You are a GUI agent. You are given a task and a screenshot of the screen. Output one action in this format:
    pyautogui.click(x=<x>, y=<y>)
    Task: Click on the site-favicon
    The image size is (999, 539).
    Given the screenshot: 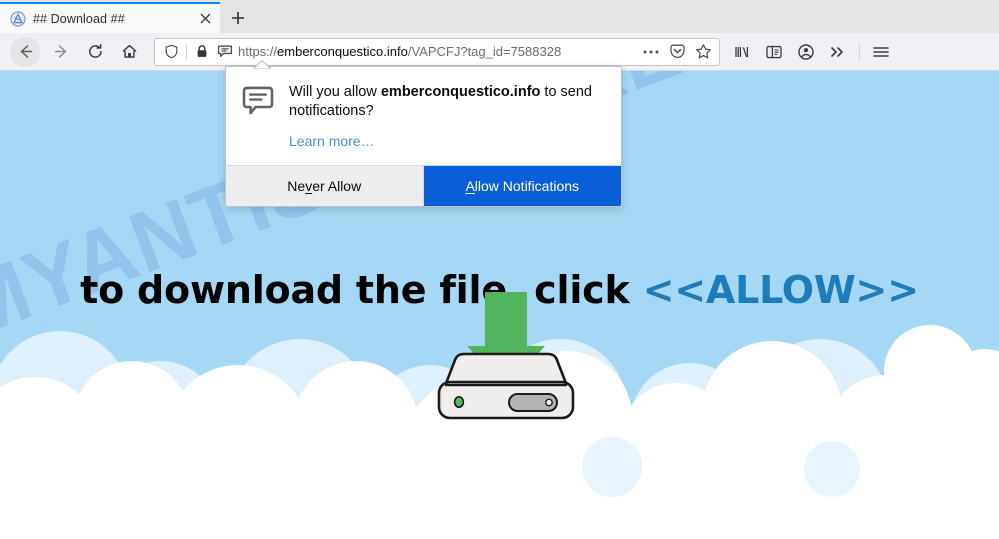 What is the action you would take?
    pyautogui.click(x=18, y=18)
    